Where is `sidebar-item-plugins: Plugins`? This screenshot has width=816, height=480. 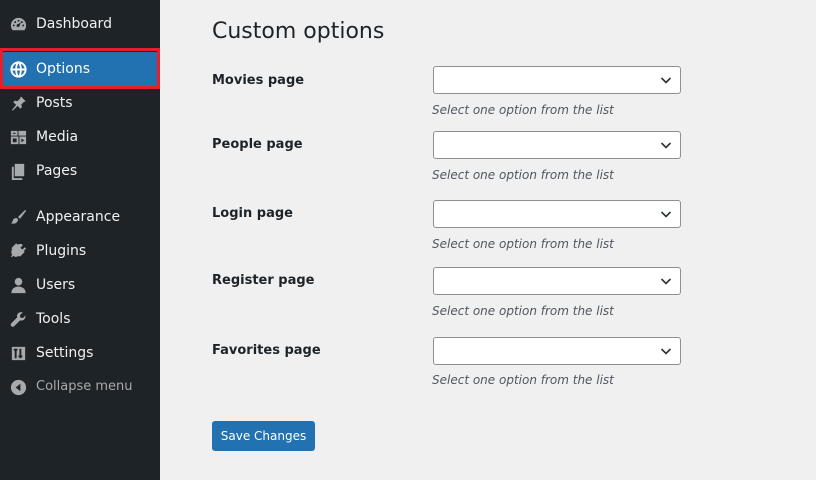 sidebar-item-plugins: Plugins is located at coordinates (80, 251).